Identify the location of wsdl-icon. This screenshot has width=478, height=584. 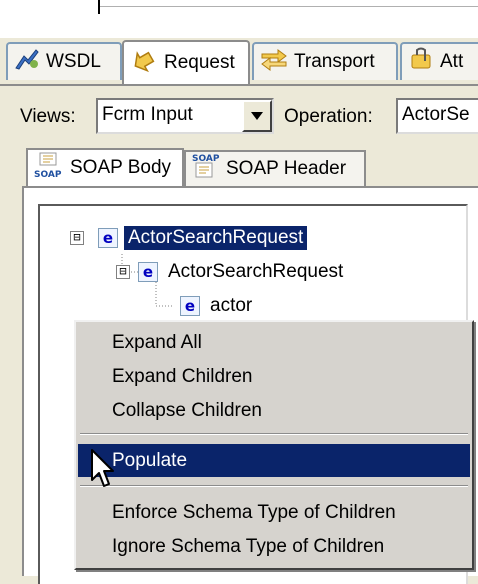
(27, 62).